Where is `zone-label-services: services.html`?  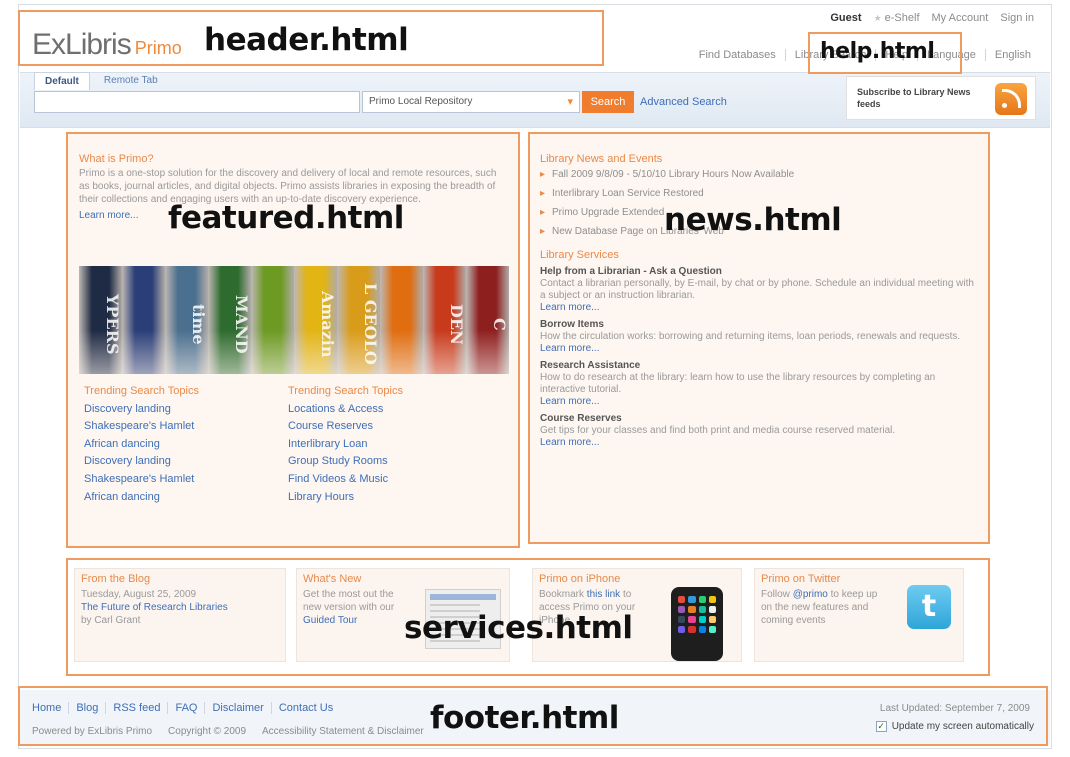 zone-label-services: services.html is located at coordinates (518, 628).